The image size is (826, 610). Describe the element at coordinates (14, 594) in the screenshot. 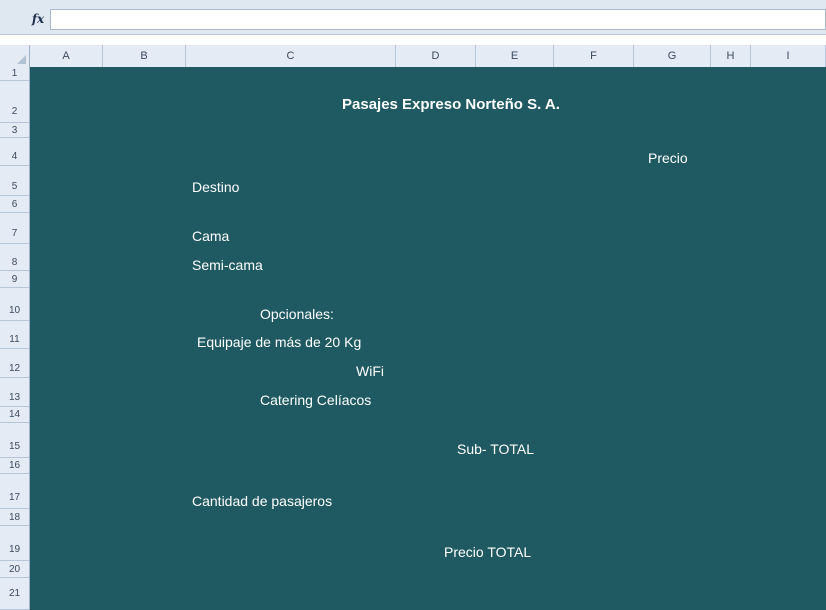

I see `row-header-21: 21` at that location.